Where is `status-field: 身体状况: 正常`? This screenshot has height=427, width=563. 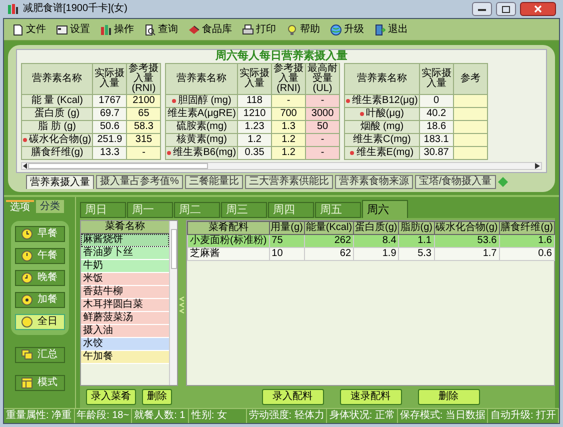 status-field: 身体状况: 正常 is located at coordinates (362, 416).